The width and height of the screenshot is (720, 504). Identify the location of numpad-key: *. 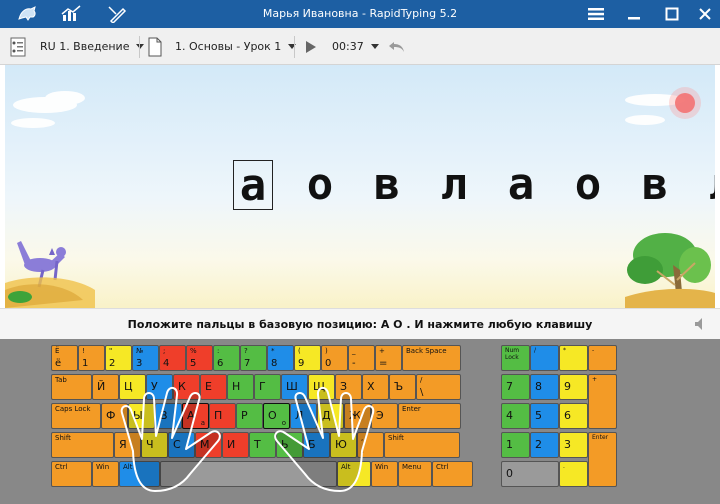
(573, 358).